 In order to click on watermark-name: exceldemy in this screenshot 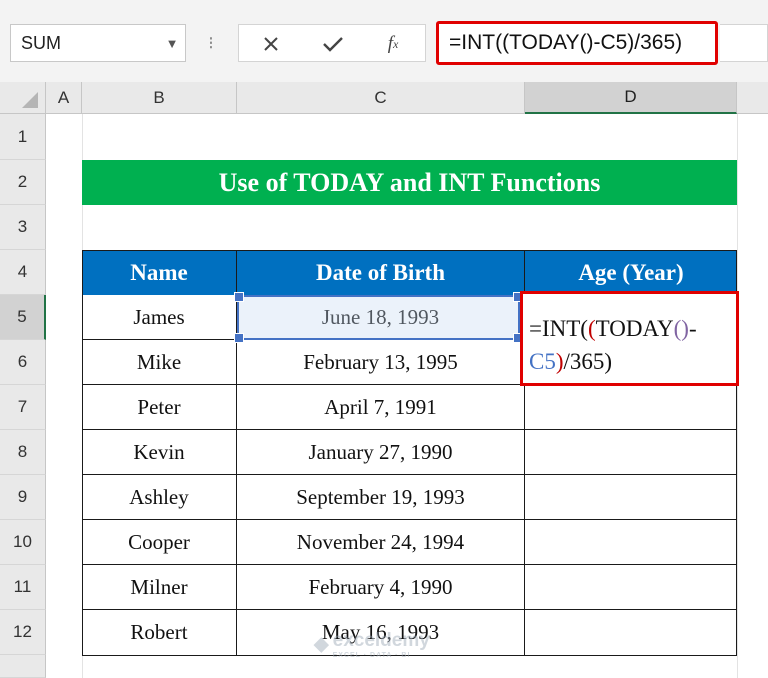, I will do `click(381, 640)`.